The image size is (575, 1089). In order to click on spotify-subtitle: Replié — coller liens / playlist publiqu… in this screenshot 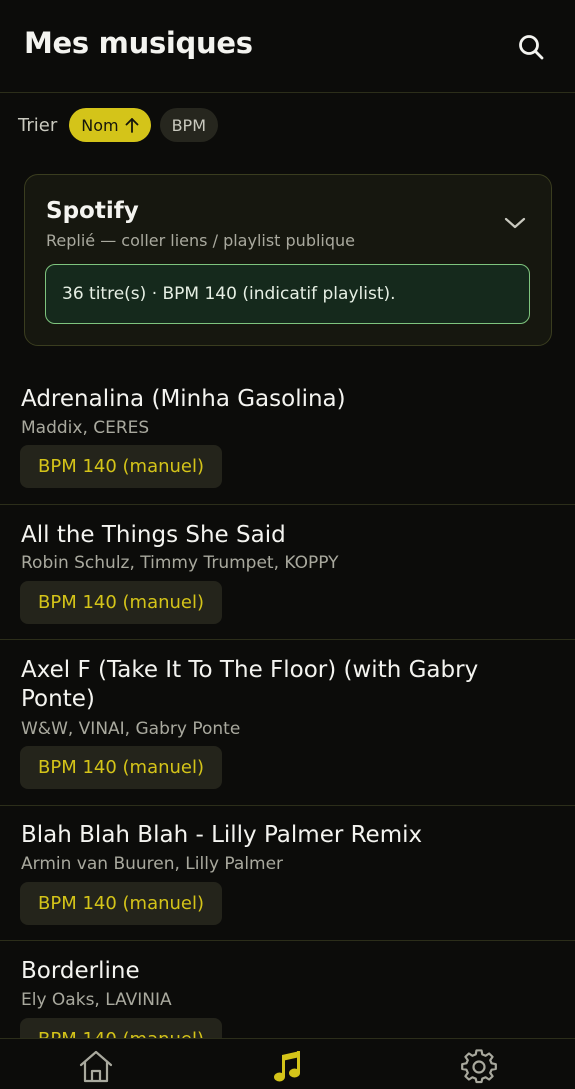, I will do `click(201, 240)`.